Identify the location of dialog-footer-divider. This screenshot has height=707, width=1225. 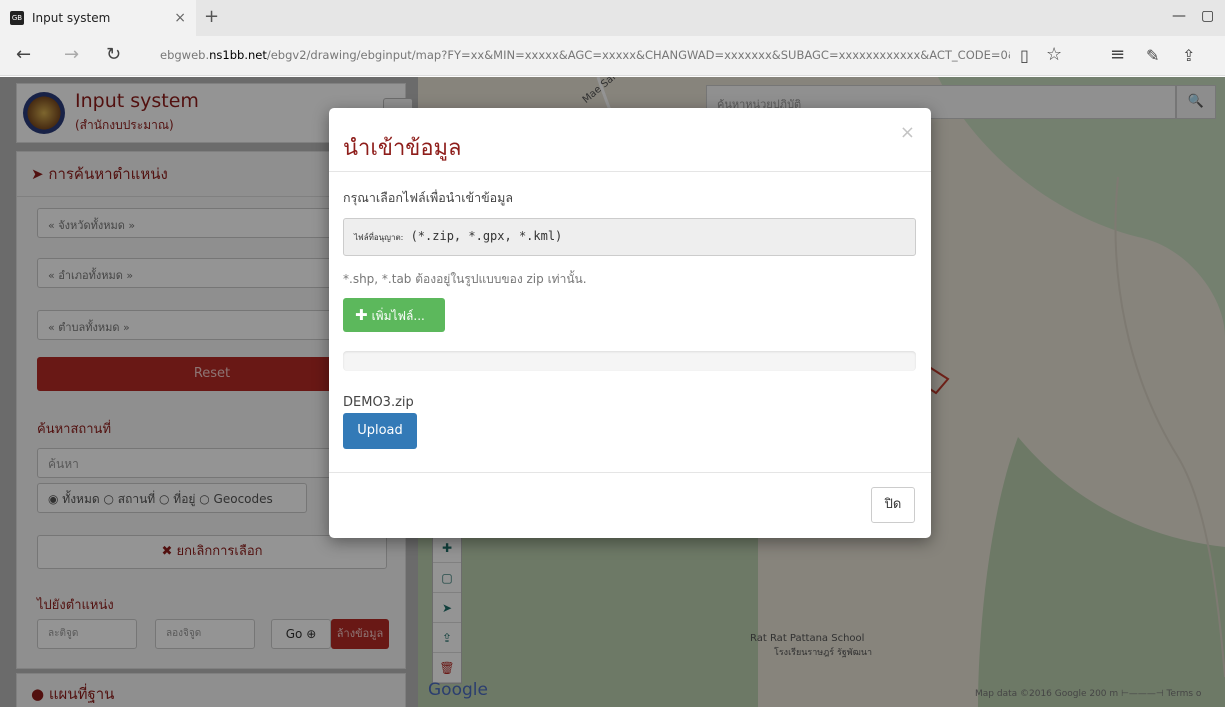
(630, 472).